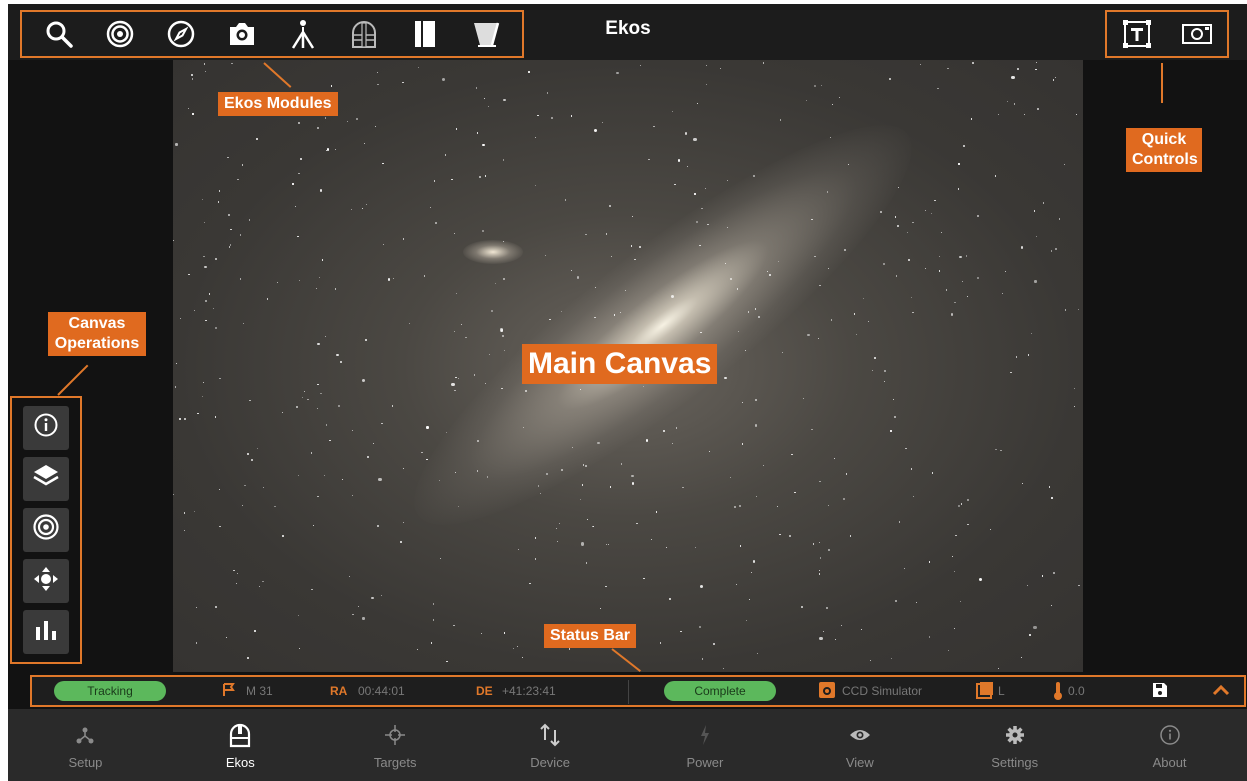 This screenshot has width=1247, height=781. What do you see at coordinates (46, 478) in the screenshot?
I see `layers-button` at bounding box center [46, 478].